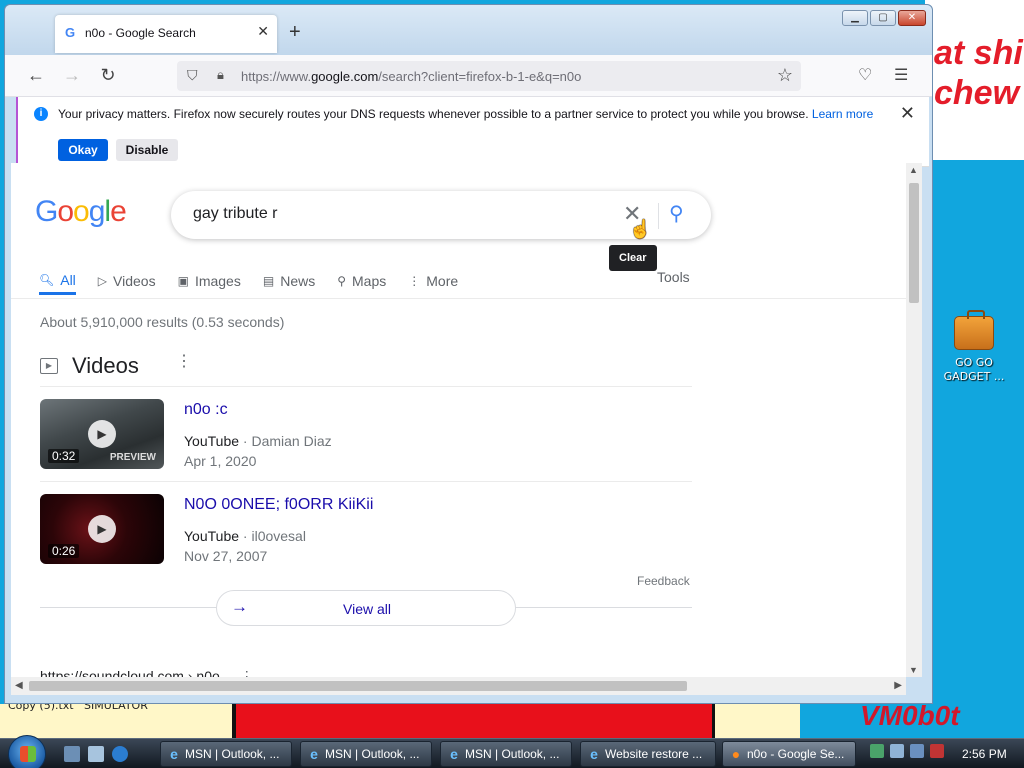 This screenshot has width=1024, height=768. Describe the element at coordinates (83, 150) in the screenshot. I see `okay-button: Okay` at that location.